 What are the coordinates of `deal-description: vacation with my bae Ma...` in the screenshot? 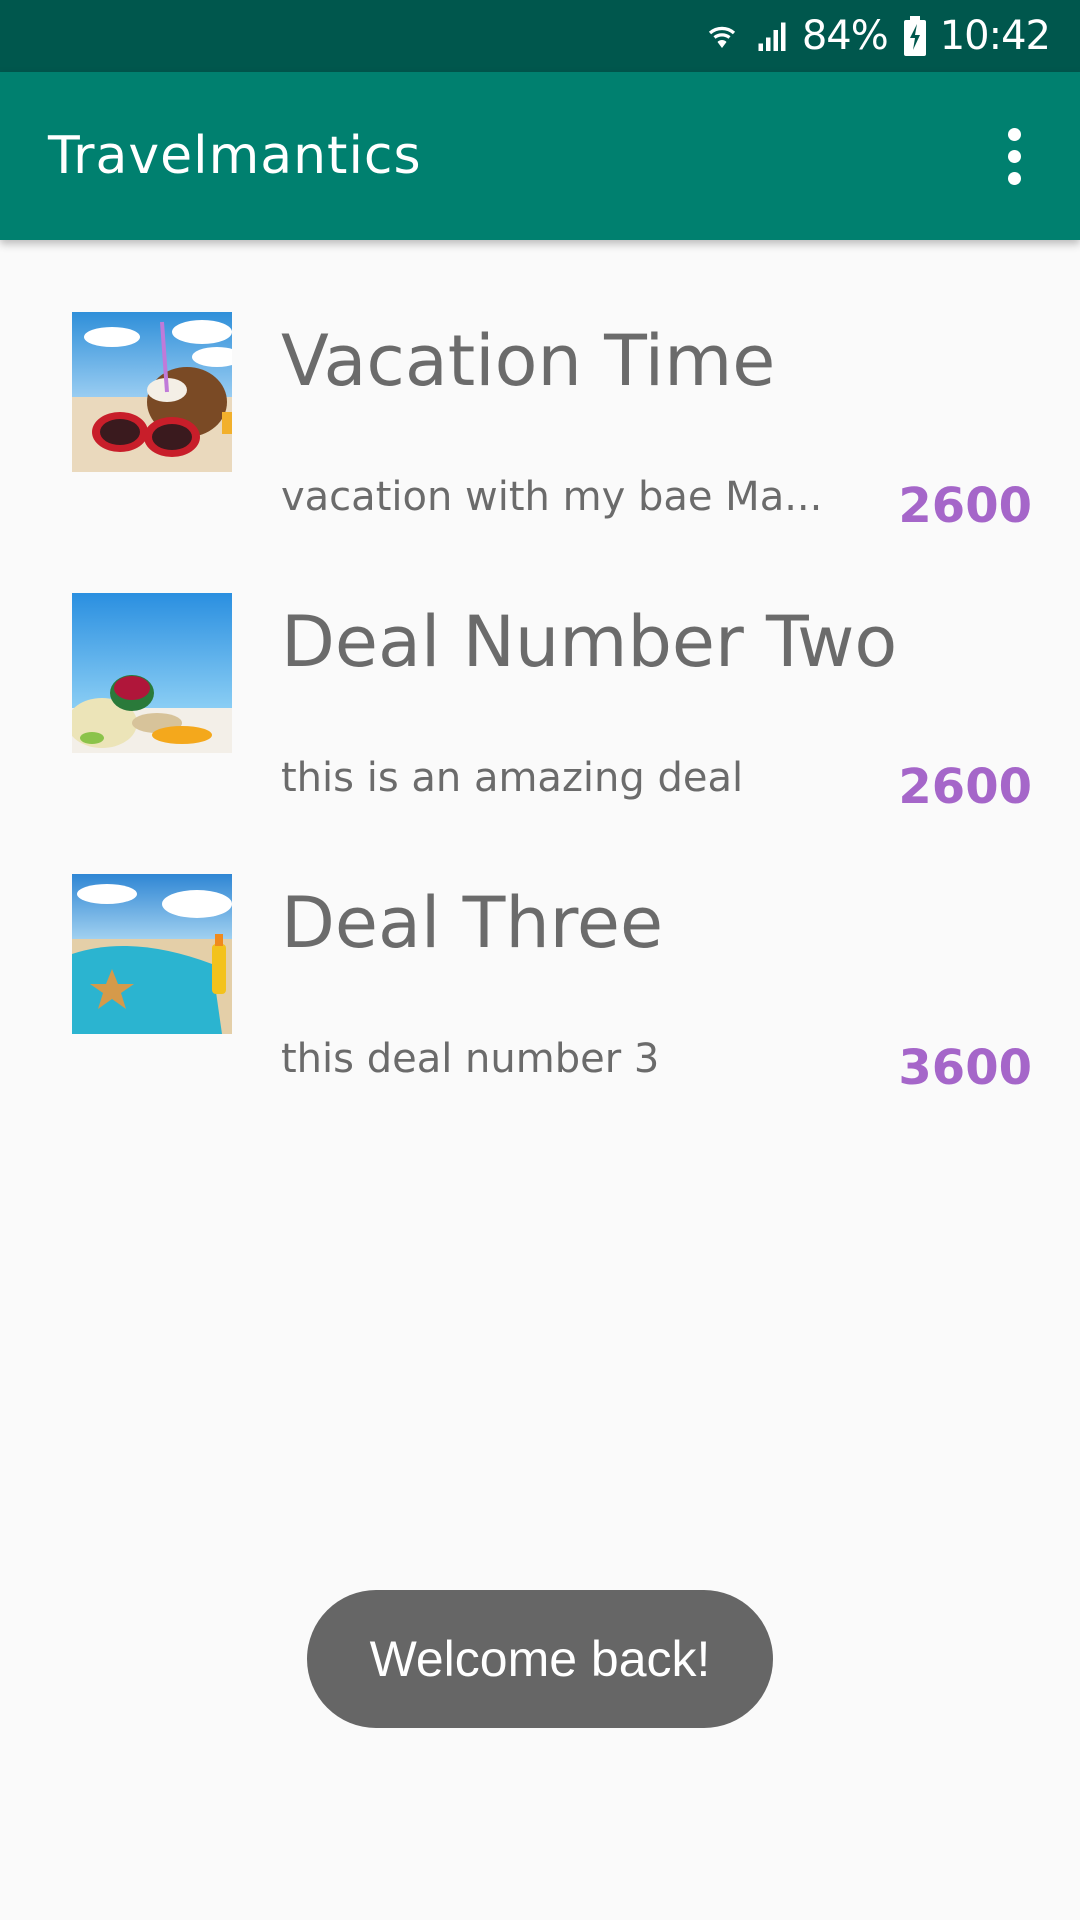 It's located at (552, 497).